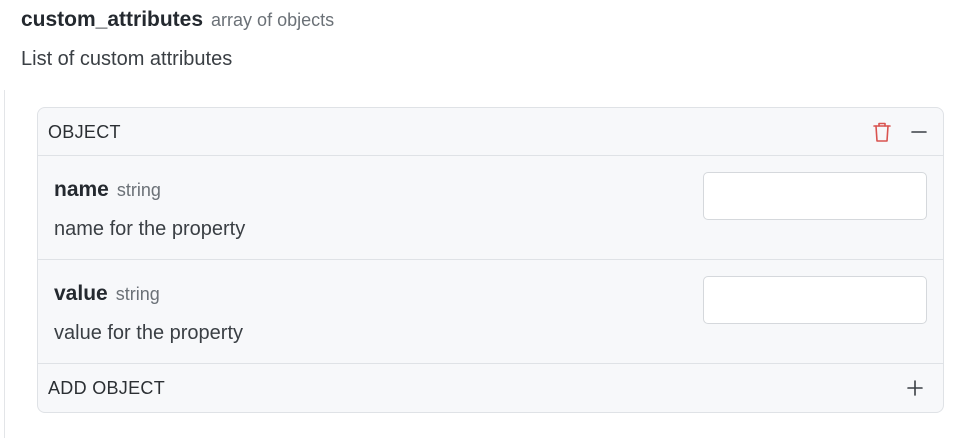 The image size is (972, 438). What do you see at coordinates (915, 388) in the screenshot?
I see `plus-icon` at bounding box center [915, 388].